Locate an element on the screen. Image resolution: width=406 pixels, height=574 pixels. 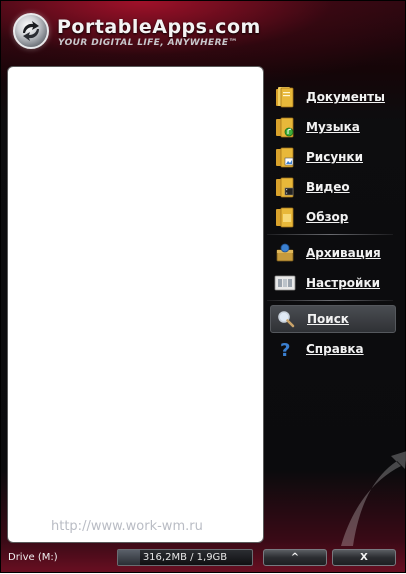
minimize-button: ^ is located at coordinates (295, 557).